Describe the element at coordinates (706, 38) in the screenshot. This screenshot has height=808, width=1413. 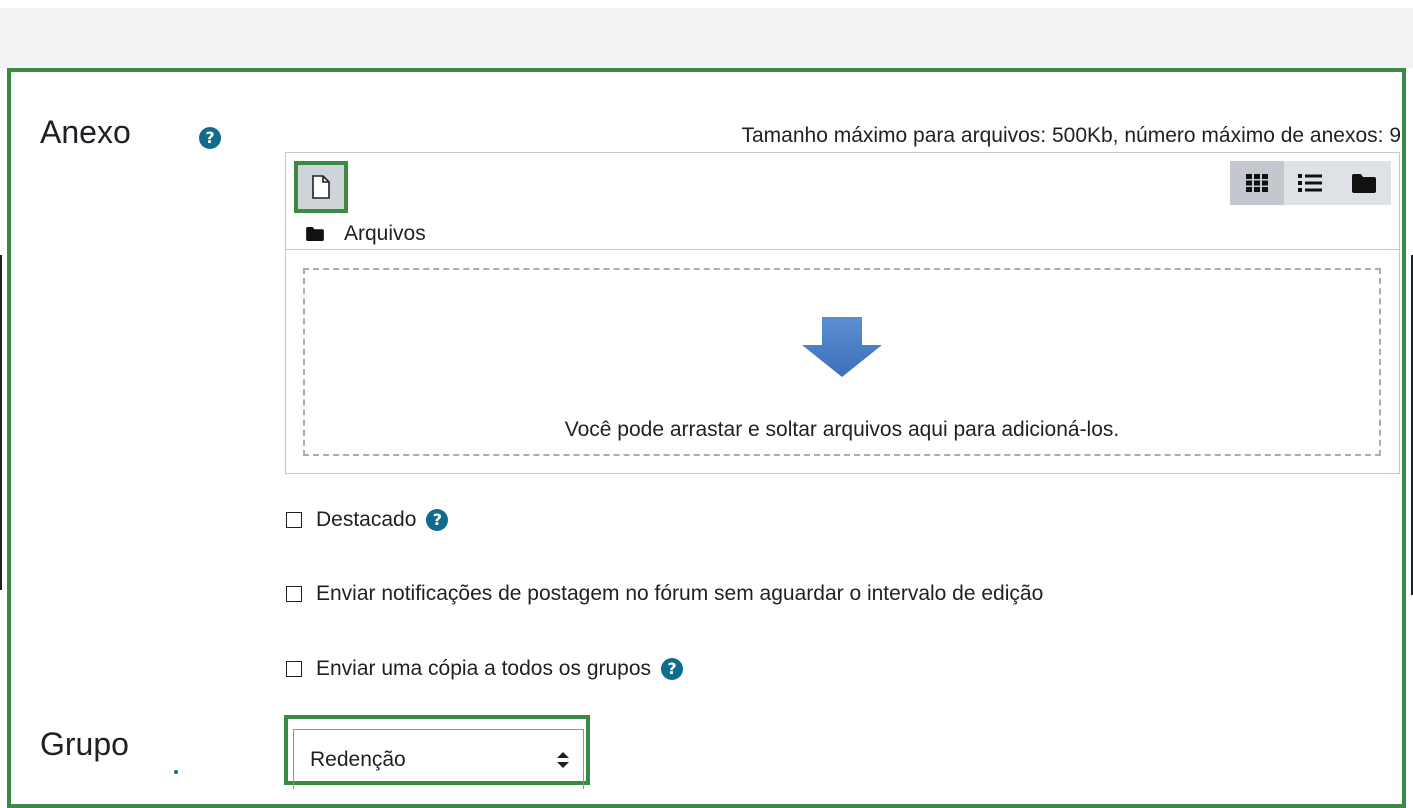
I see `page-header-strip` at that location.